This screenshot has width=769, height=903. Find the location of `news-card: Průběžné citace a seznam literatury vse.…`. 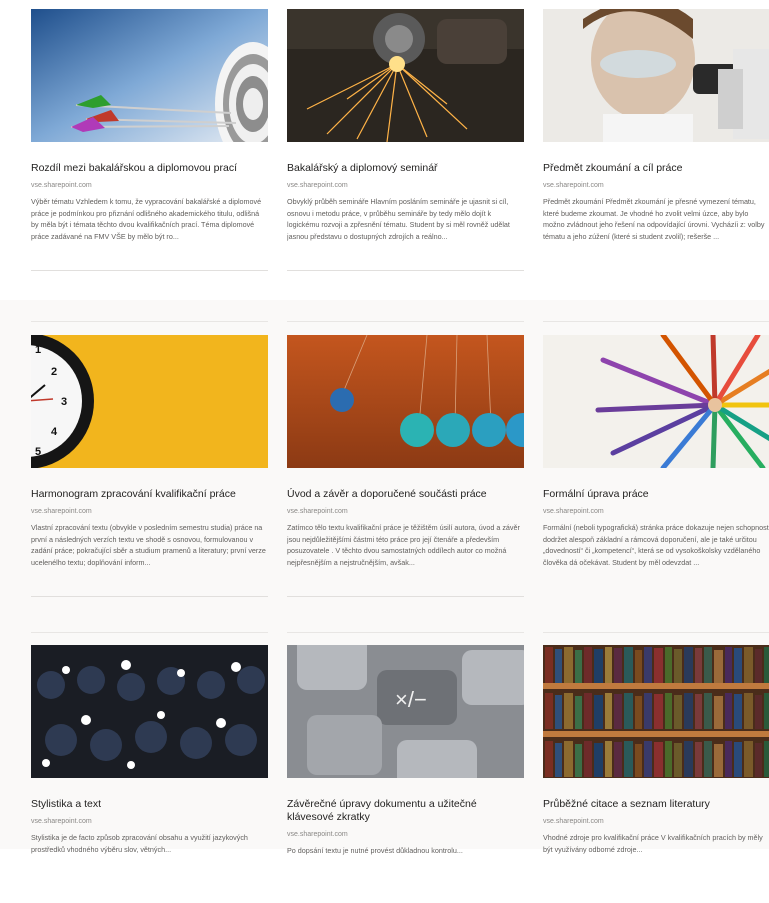

news-card: Průběžné citace a seznam literatury vse.… is located at coordinates (656, 767).